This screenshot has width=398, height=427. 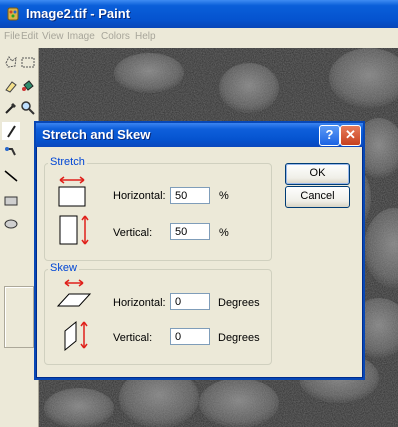 What do you see at coordinates (28, 62) in the screenshot?
I see `rect-select-icon` at bounding box center [28, 62].